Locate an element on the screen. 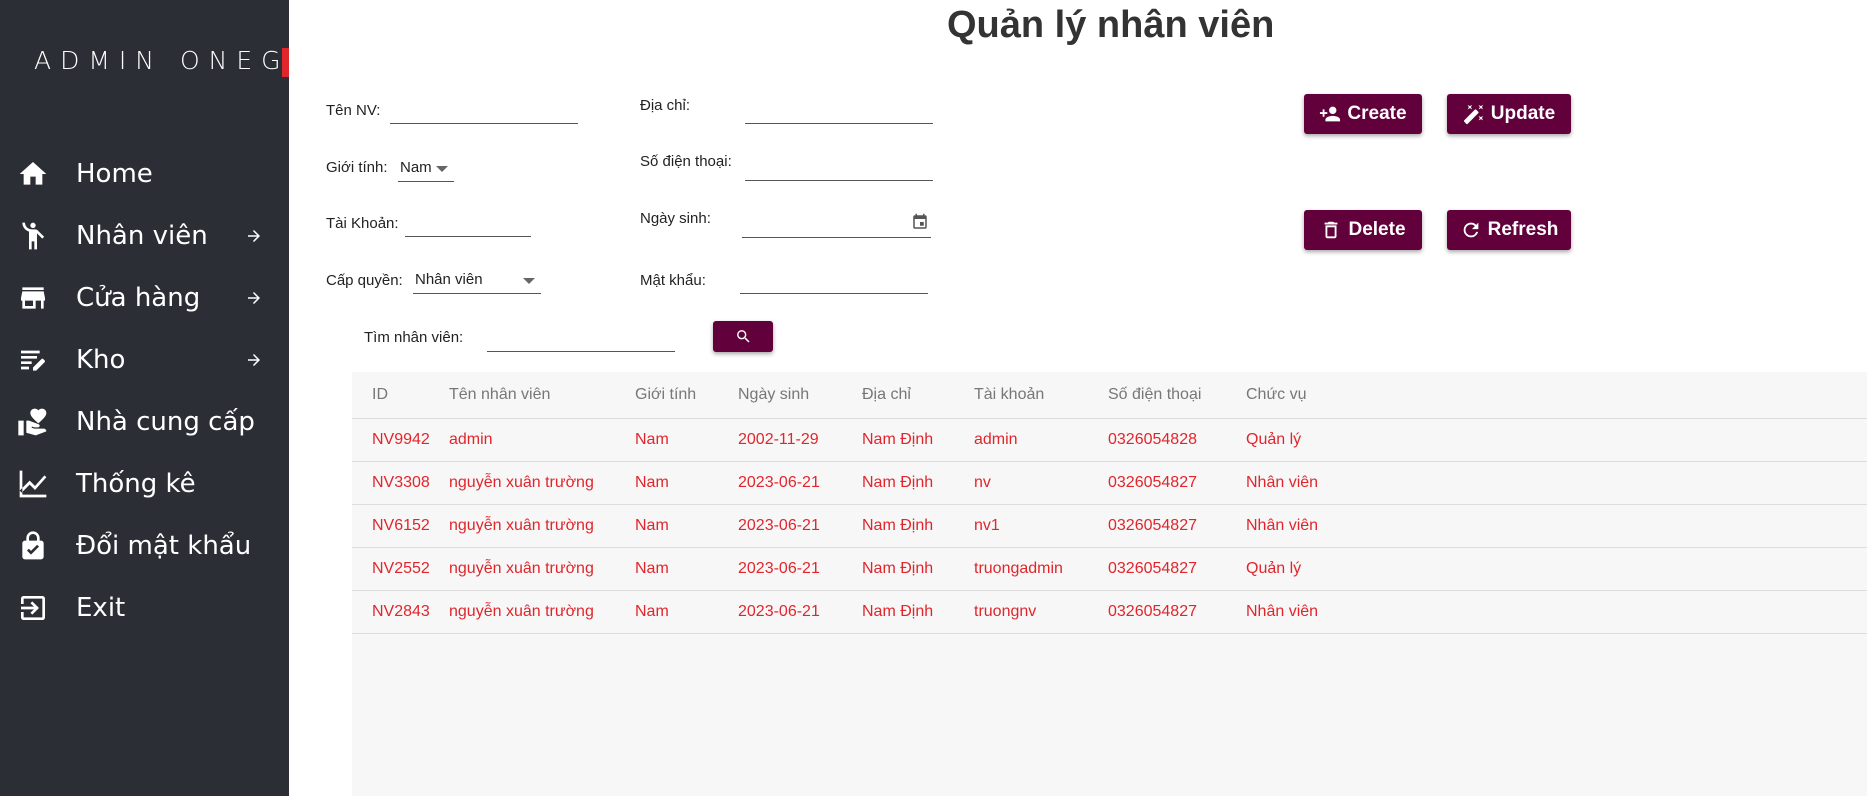 The height and width of the screenshot is (796, 1867). calendar-icon is located at coordinates (920, 222).